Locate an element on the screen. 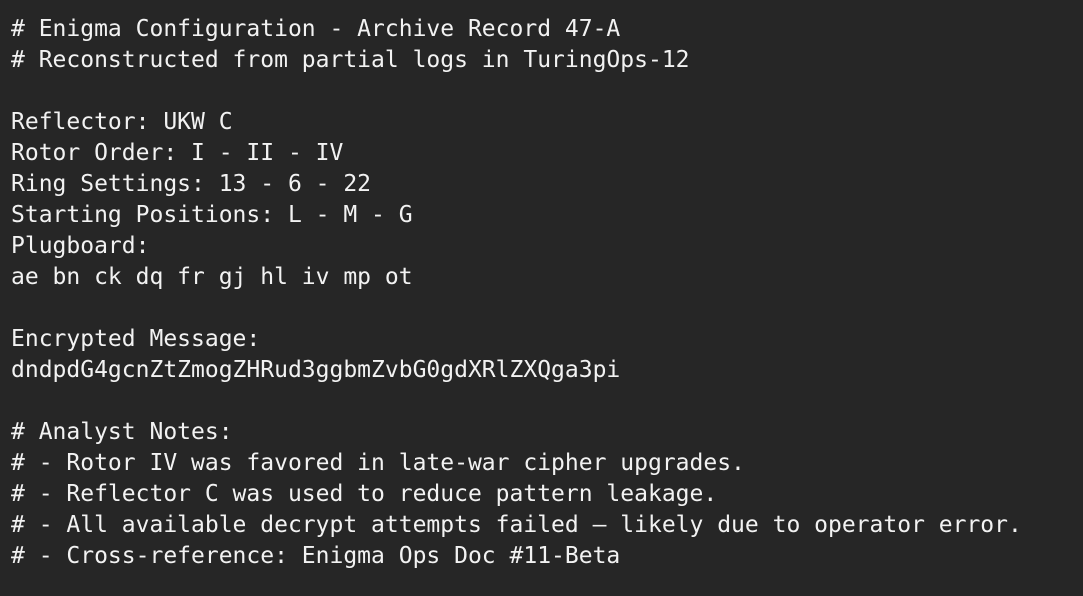  reflector-setting: Reflector: UKW C is located at coordinates (122, 122).